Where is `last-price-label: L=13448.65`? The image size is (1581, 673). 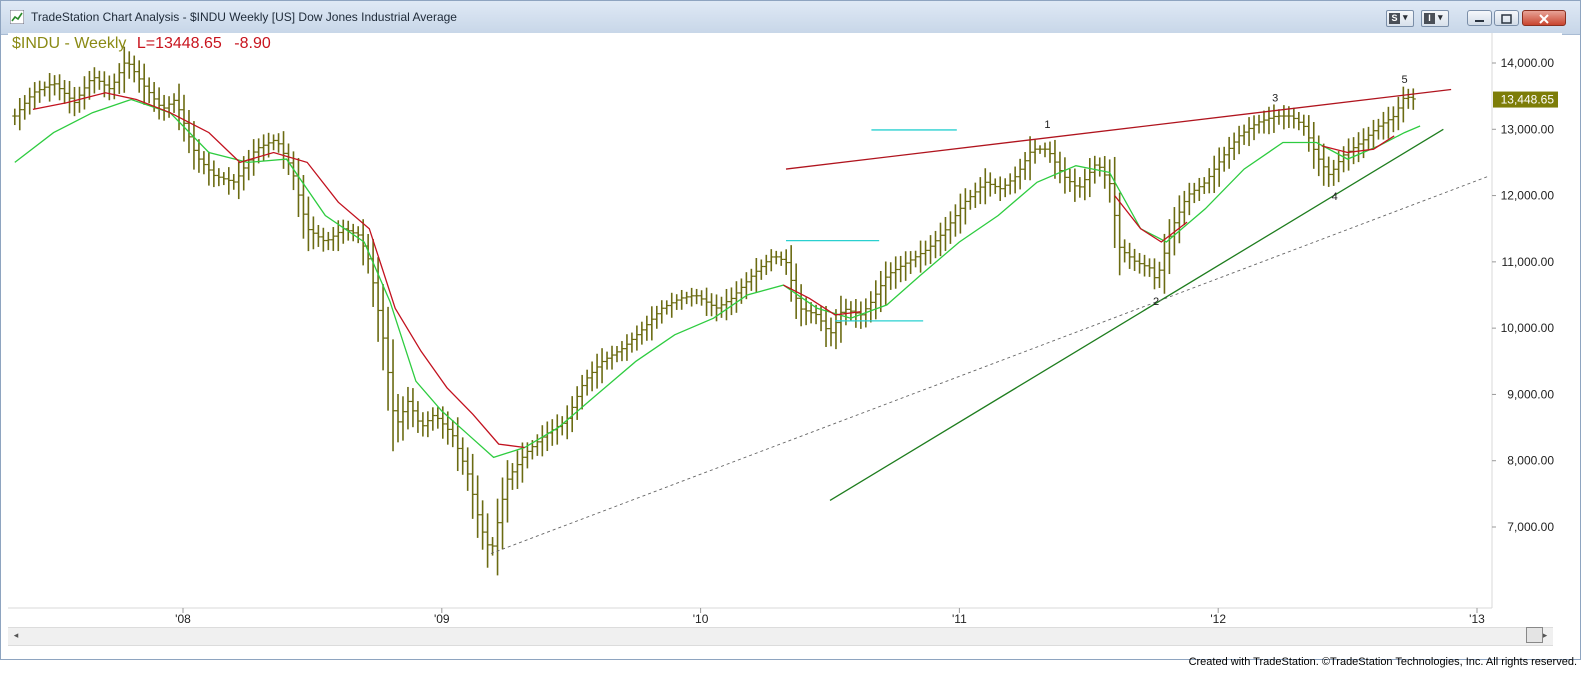
last-price-label: L=13448.65 is located at coordinates (179, 43).